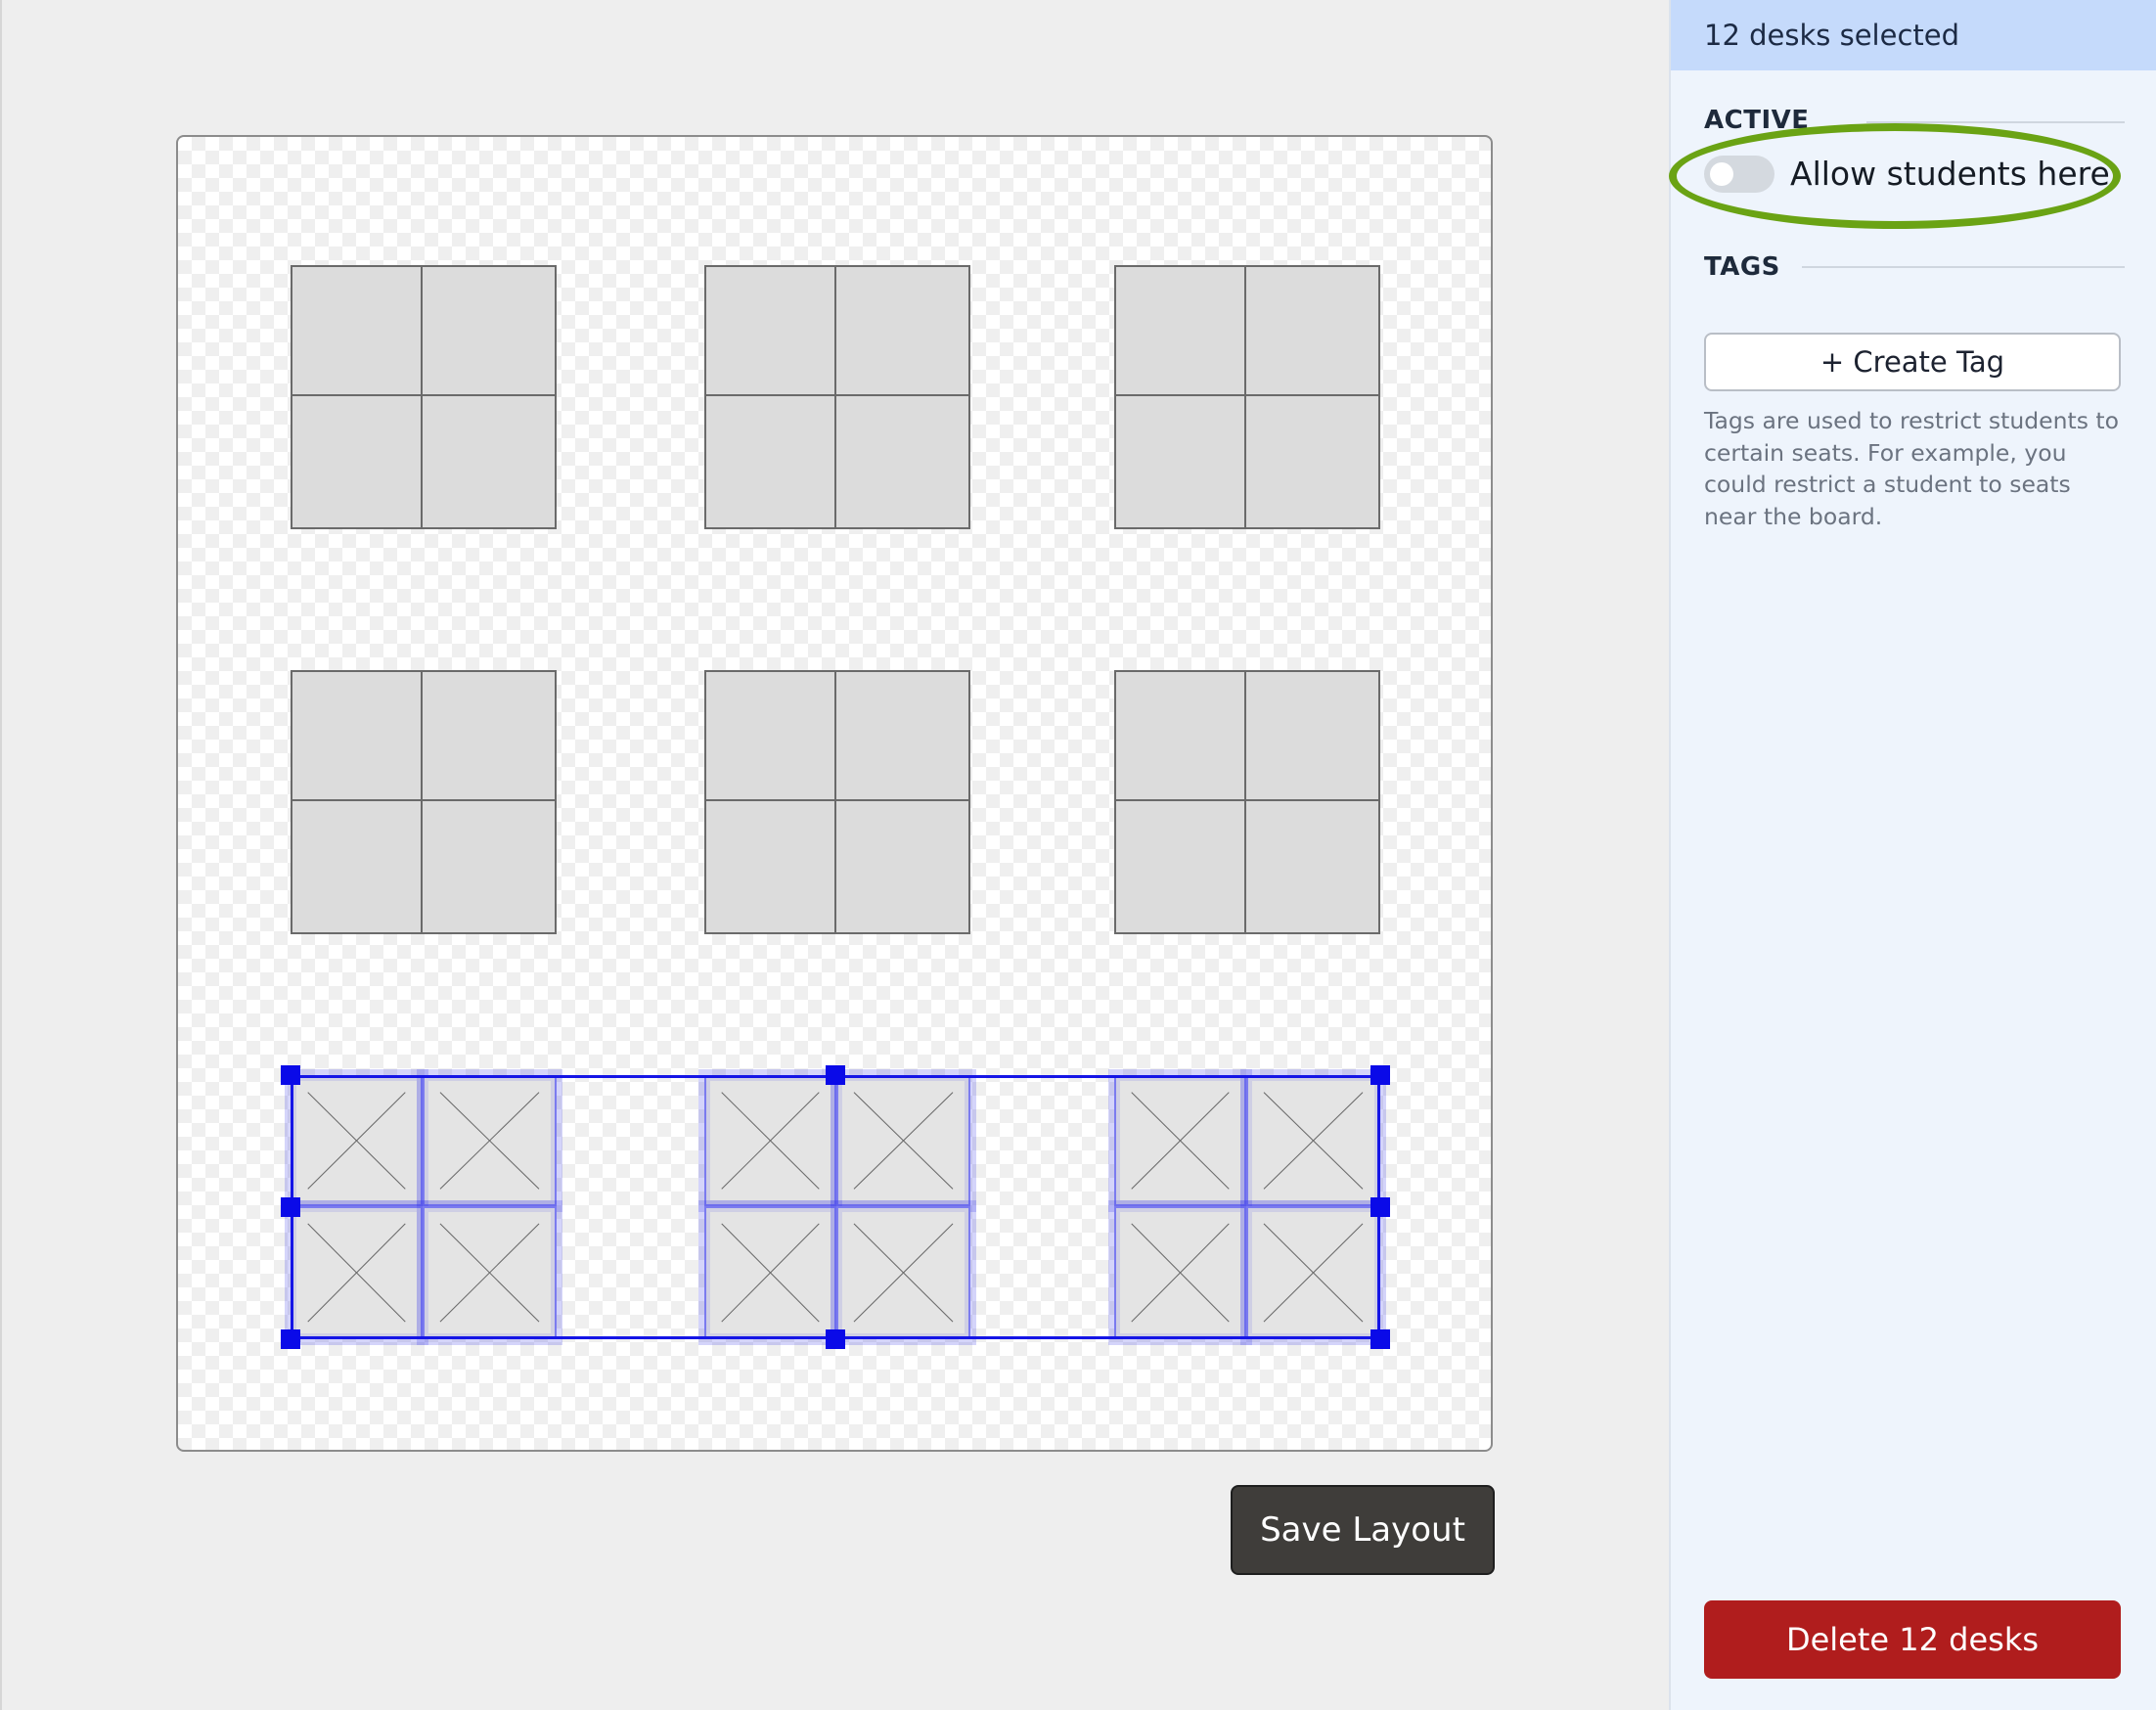  I want to click on delete-desks-button: Delete 12 desks, so click(1912, 1639).